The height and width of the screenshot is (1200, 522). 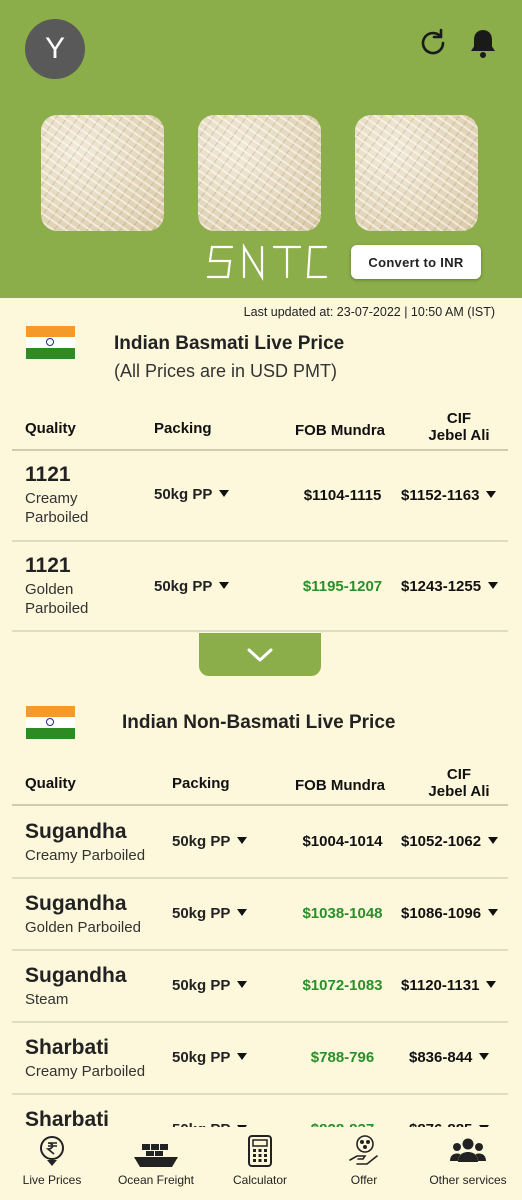 What do you see at coordinates (226, 371) in the screenshot?
I see `basmati-section-subtitle: (All Prices are in USD PMT)` at bounding box center [226, 371].